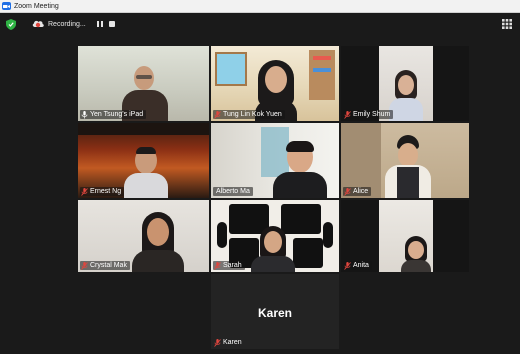 This screenshot has height=354, width=520. I want to click on participant-name-tag: Sarah, so click(229, 265).